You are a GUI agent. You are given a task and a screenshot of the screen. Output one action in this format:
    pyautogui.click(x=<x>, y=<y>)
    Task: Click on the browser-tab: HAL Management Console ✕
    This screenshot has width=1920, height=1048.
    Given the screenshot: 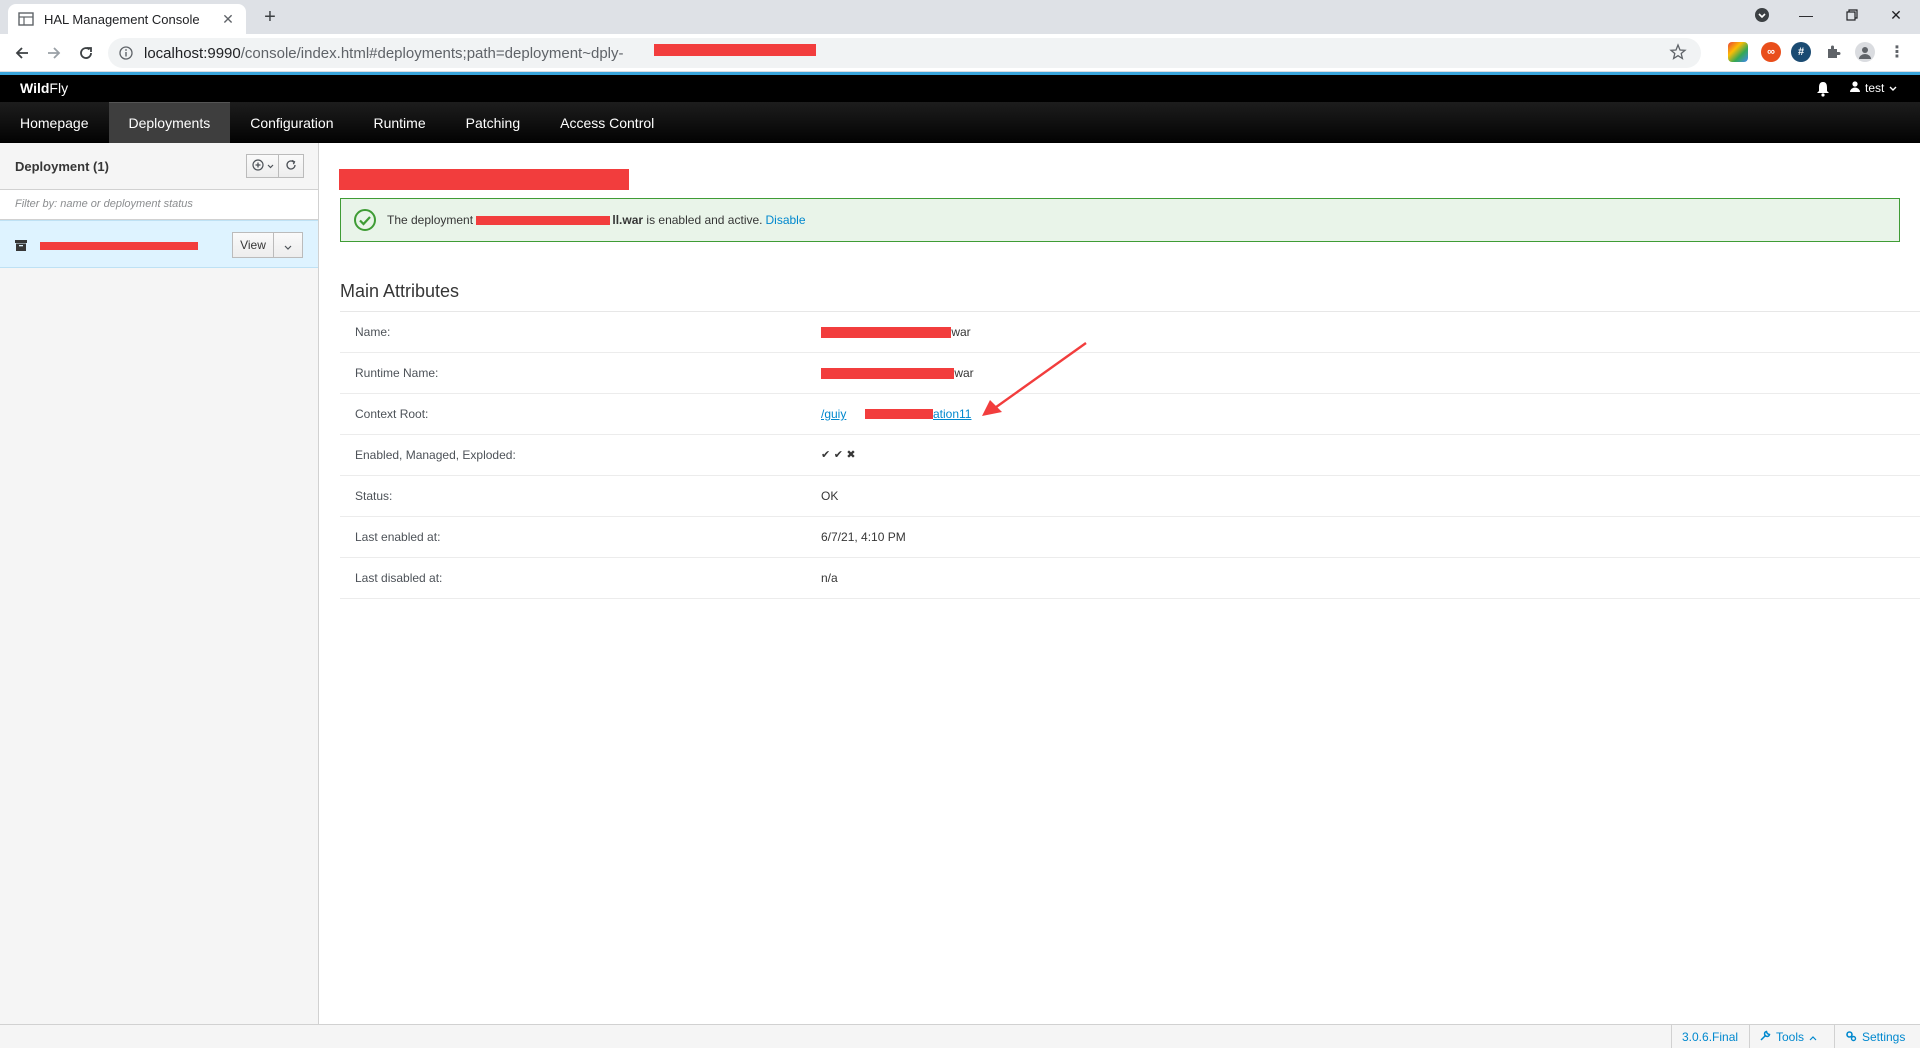 What is the action you would take?
    pyautogui.click(x=127, y=19)
    